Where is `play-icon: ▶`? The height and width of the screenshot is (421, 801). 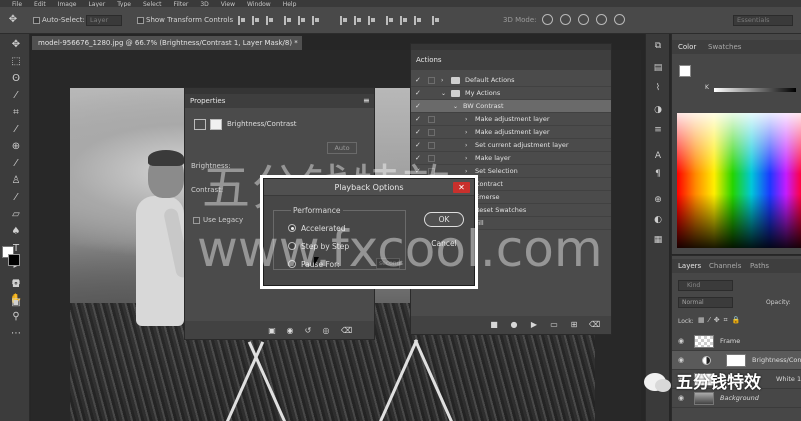
play-icon: ▶ is located at coordinates (534, 325).